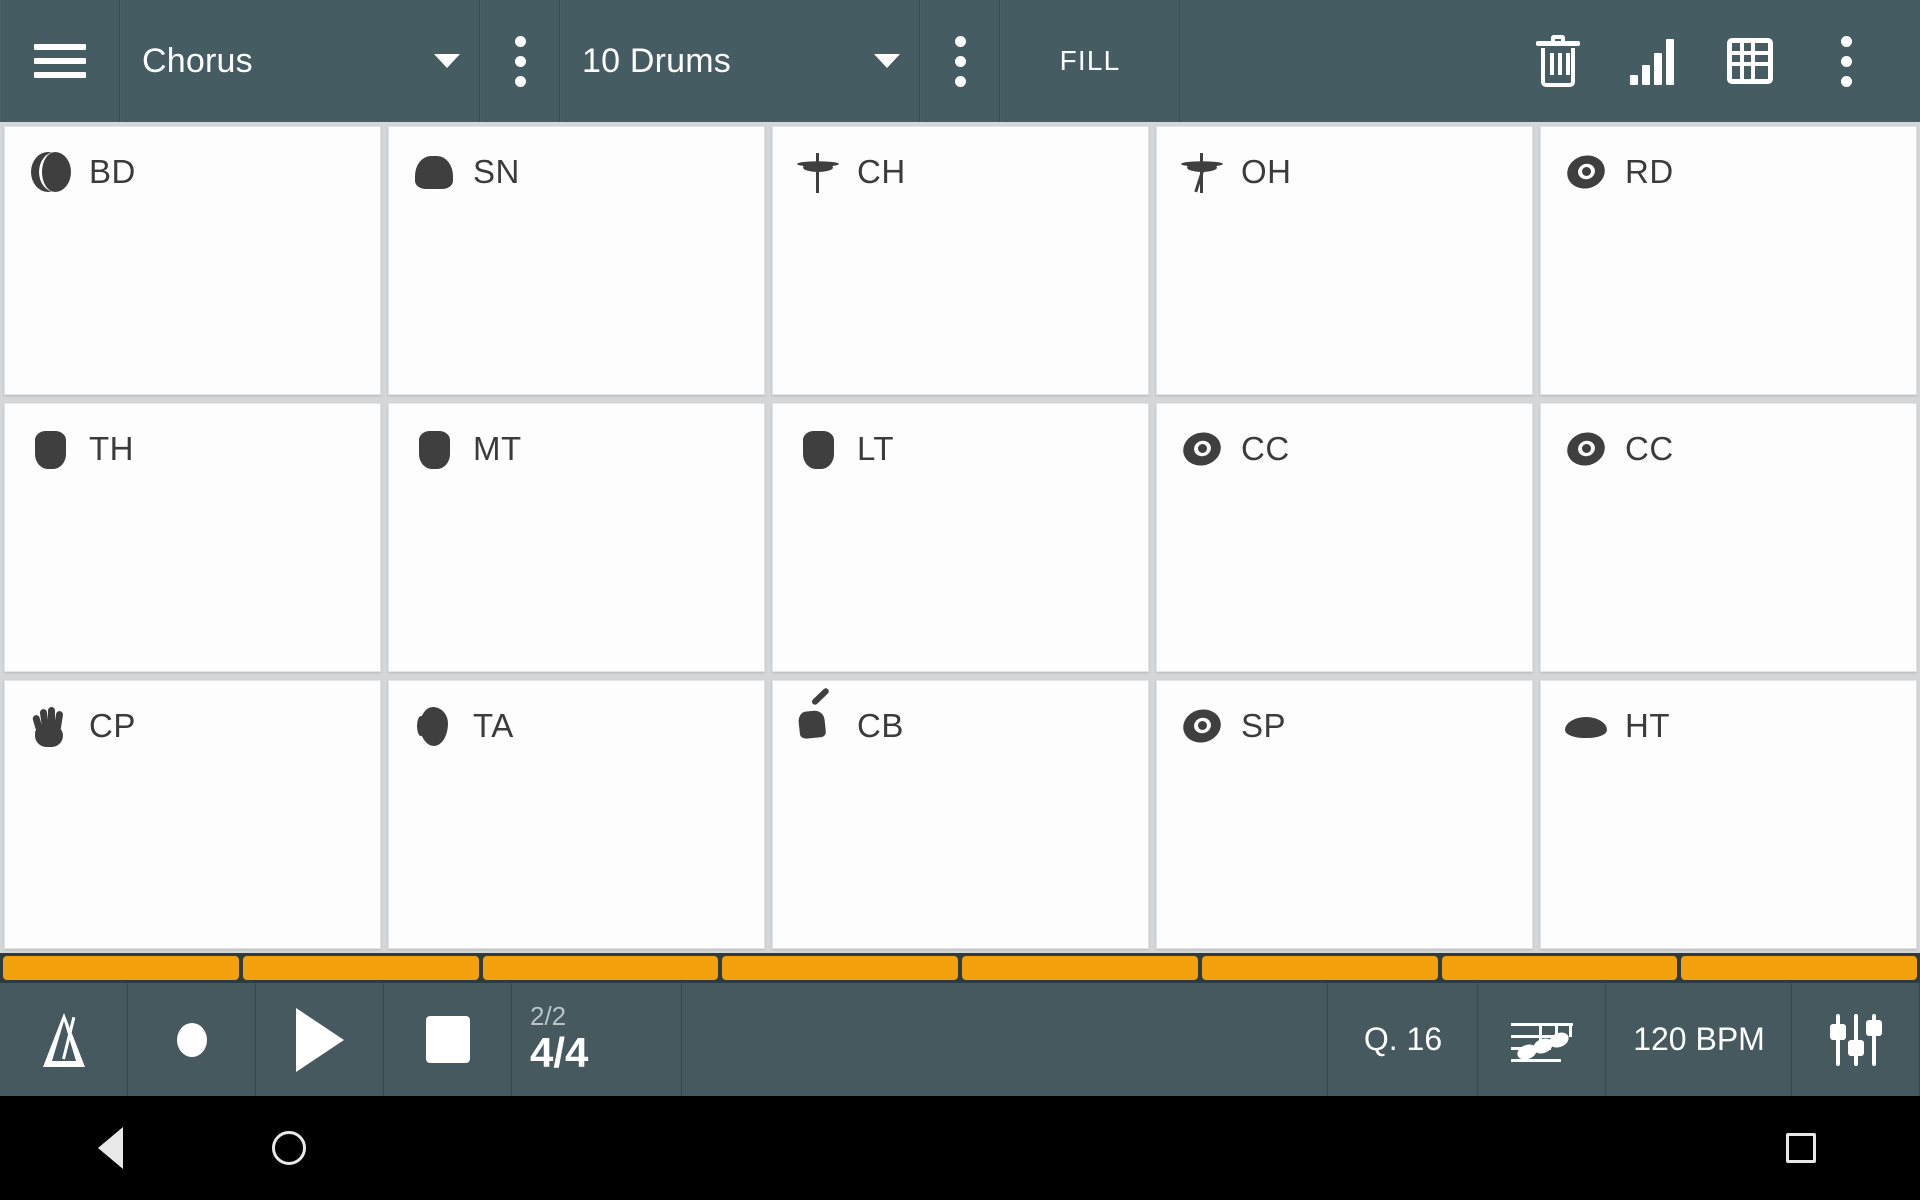  I want to click on bar-position: 2/2, so click(548, 1015).